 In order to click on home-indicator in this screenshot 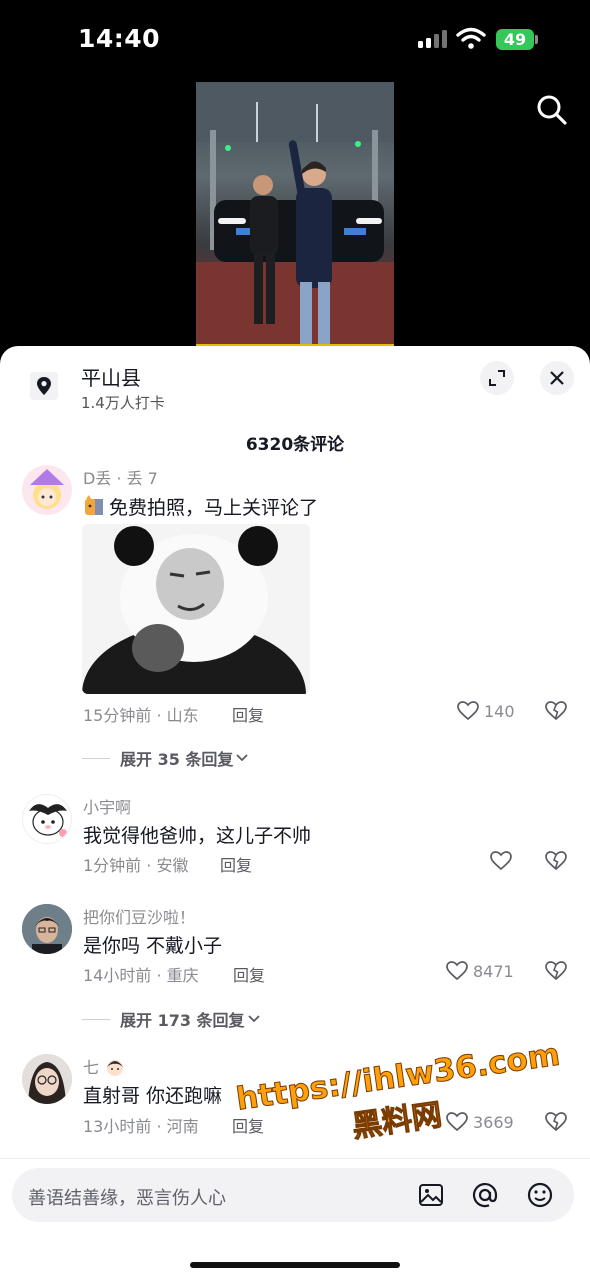, I will do `click(295, 1265)`.